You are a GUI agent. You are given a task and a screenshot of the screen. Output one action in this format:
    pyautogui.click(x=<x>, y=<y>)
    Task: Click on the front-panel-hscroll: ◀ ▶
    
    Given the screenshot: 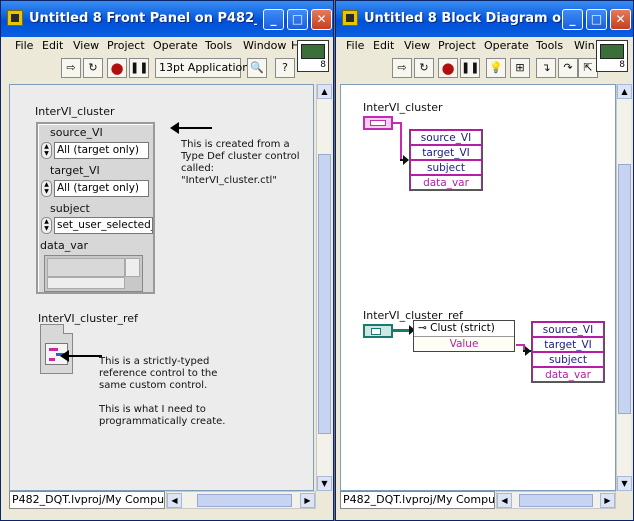 What is the action you would take?
    pyautogui.click(x=241, y=500)
    